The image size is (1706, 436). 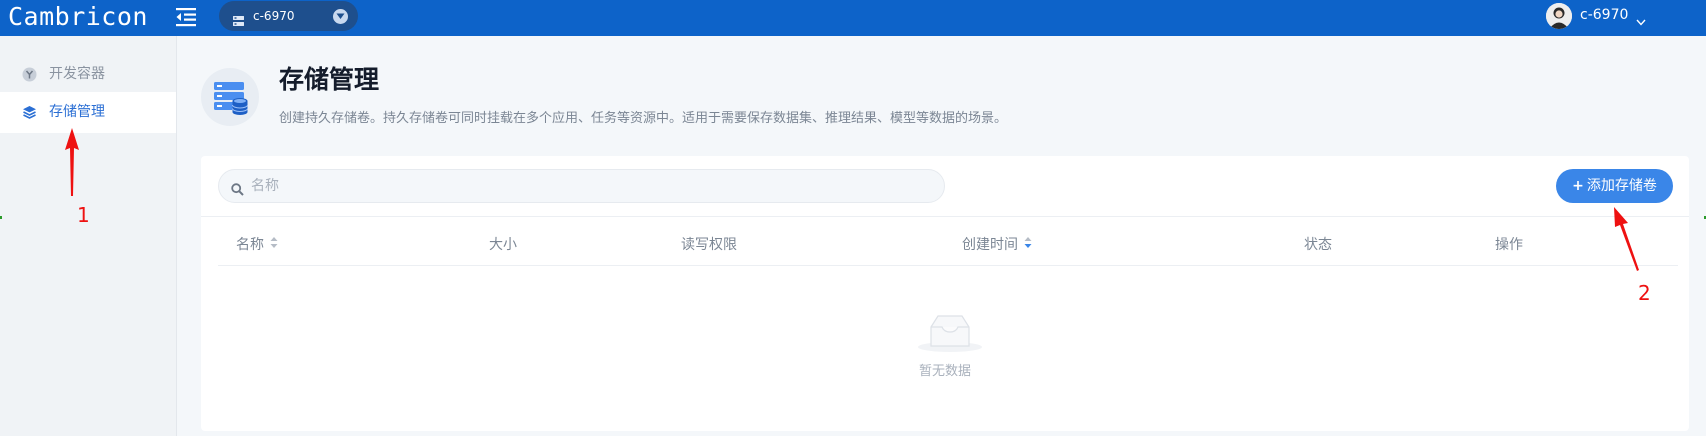 I want to click on avatar, so click(x=1559, y=16).